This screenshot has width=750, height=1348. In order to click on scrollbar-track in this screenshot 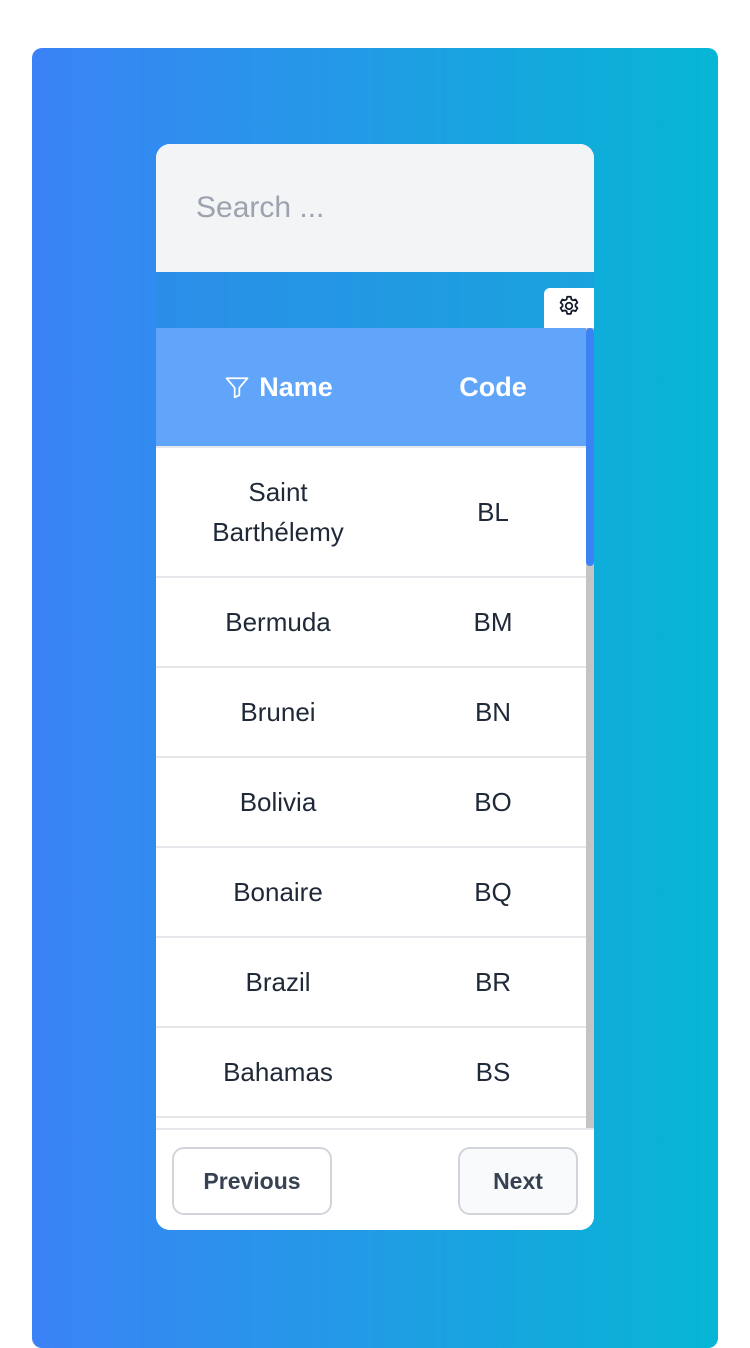, I will do `click(590, 728)`.